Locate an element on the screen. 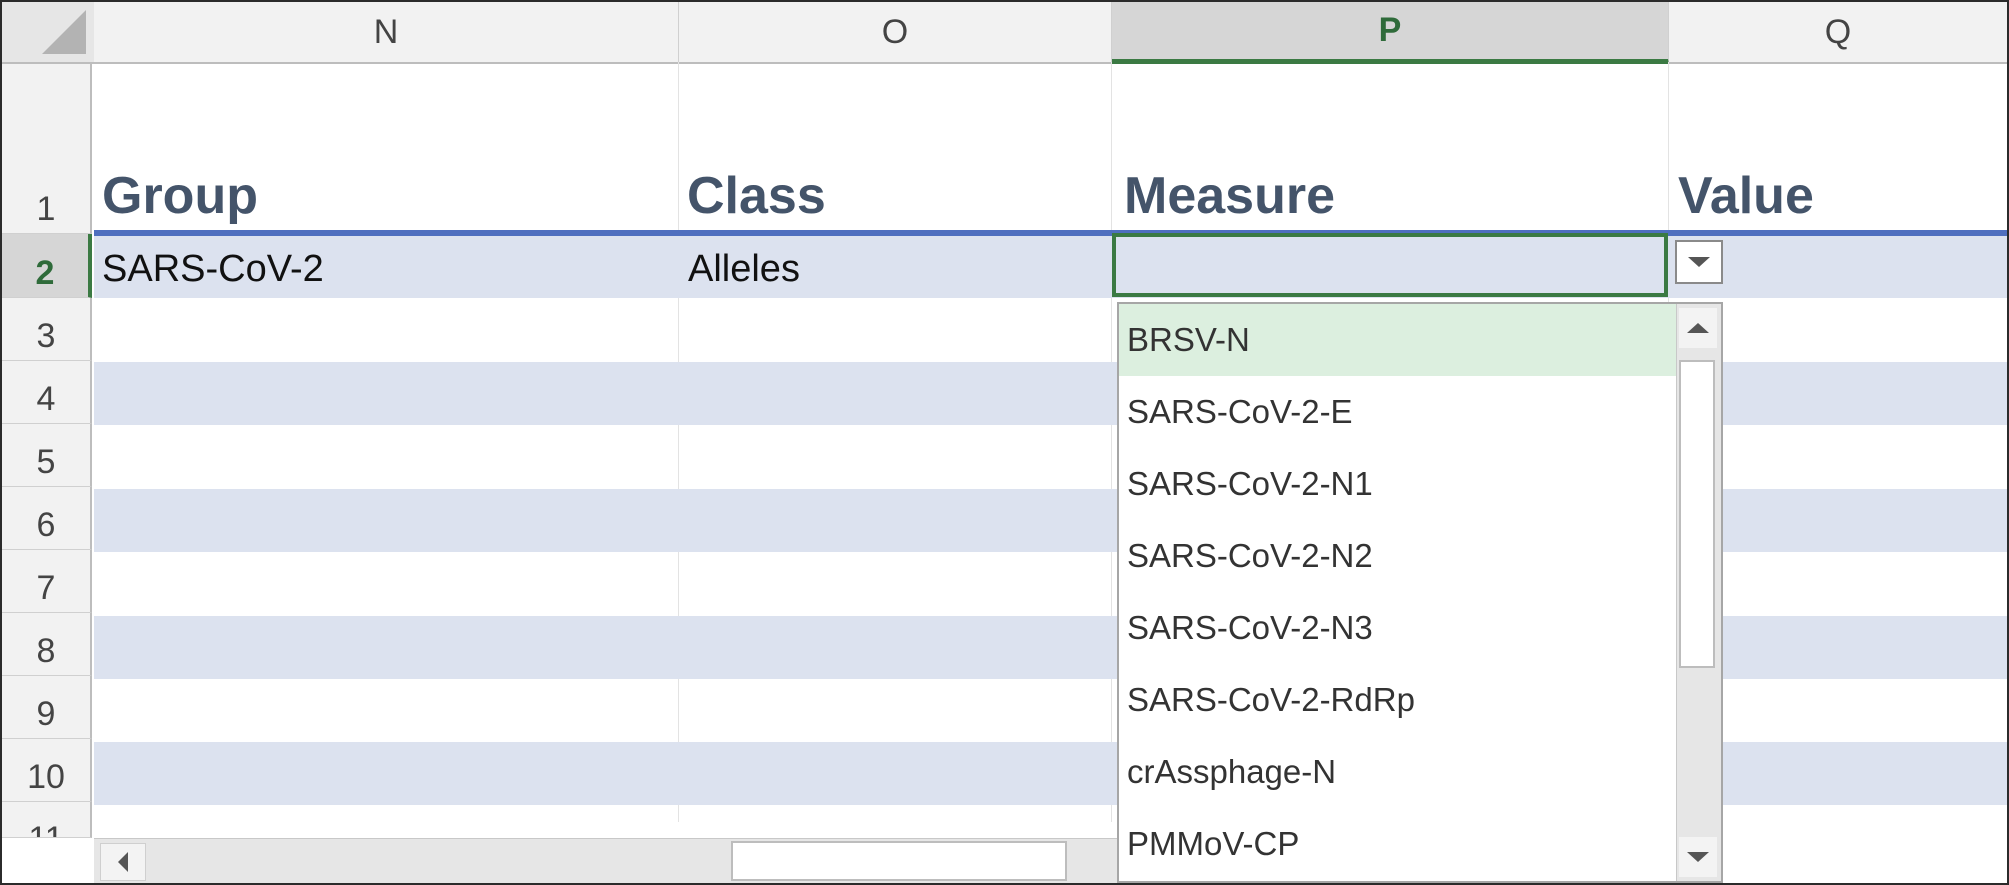  select-all-triangle-icon is located at coordinates (64, 32).